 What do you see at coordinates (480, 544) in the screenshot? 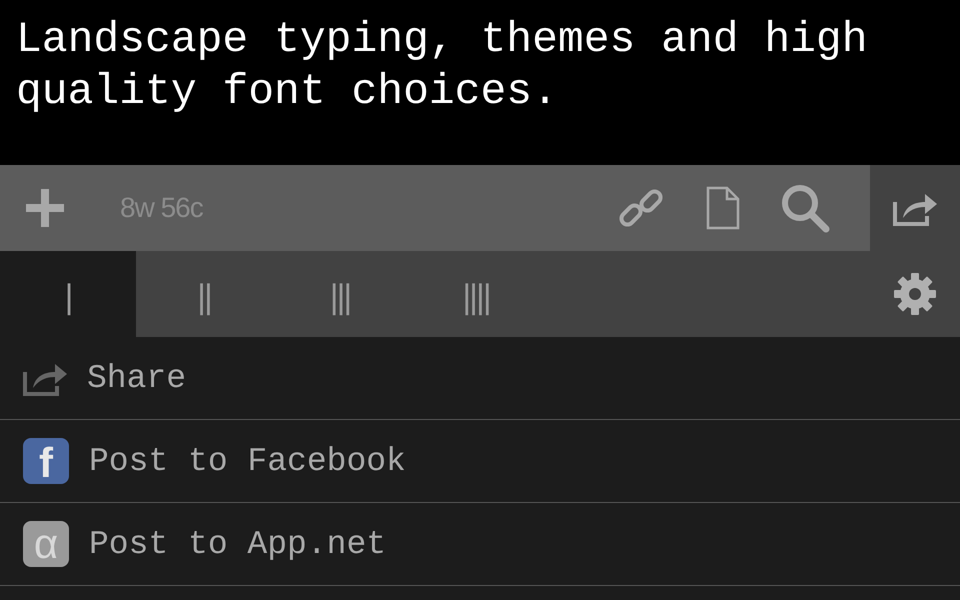
I see `menu-item: α Post to App.net` at bounding box center [480, 544].